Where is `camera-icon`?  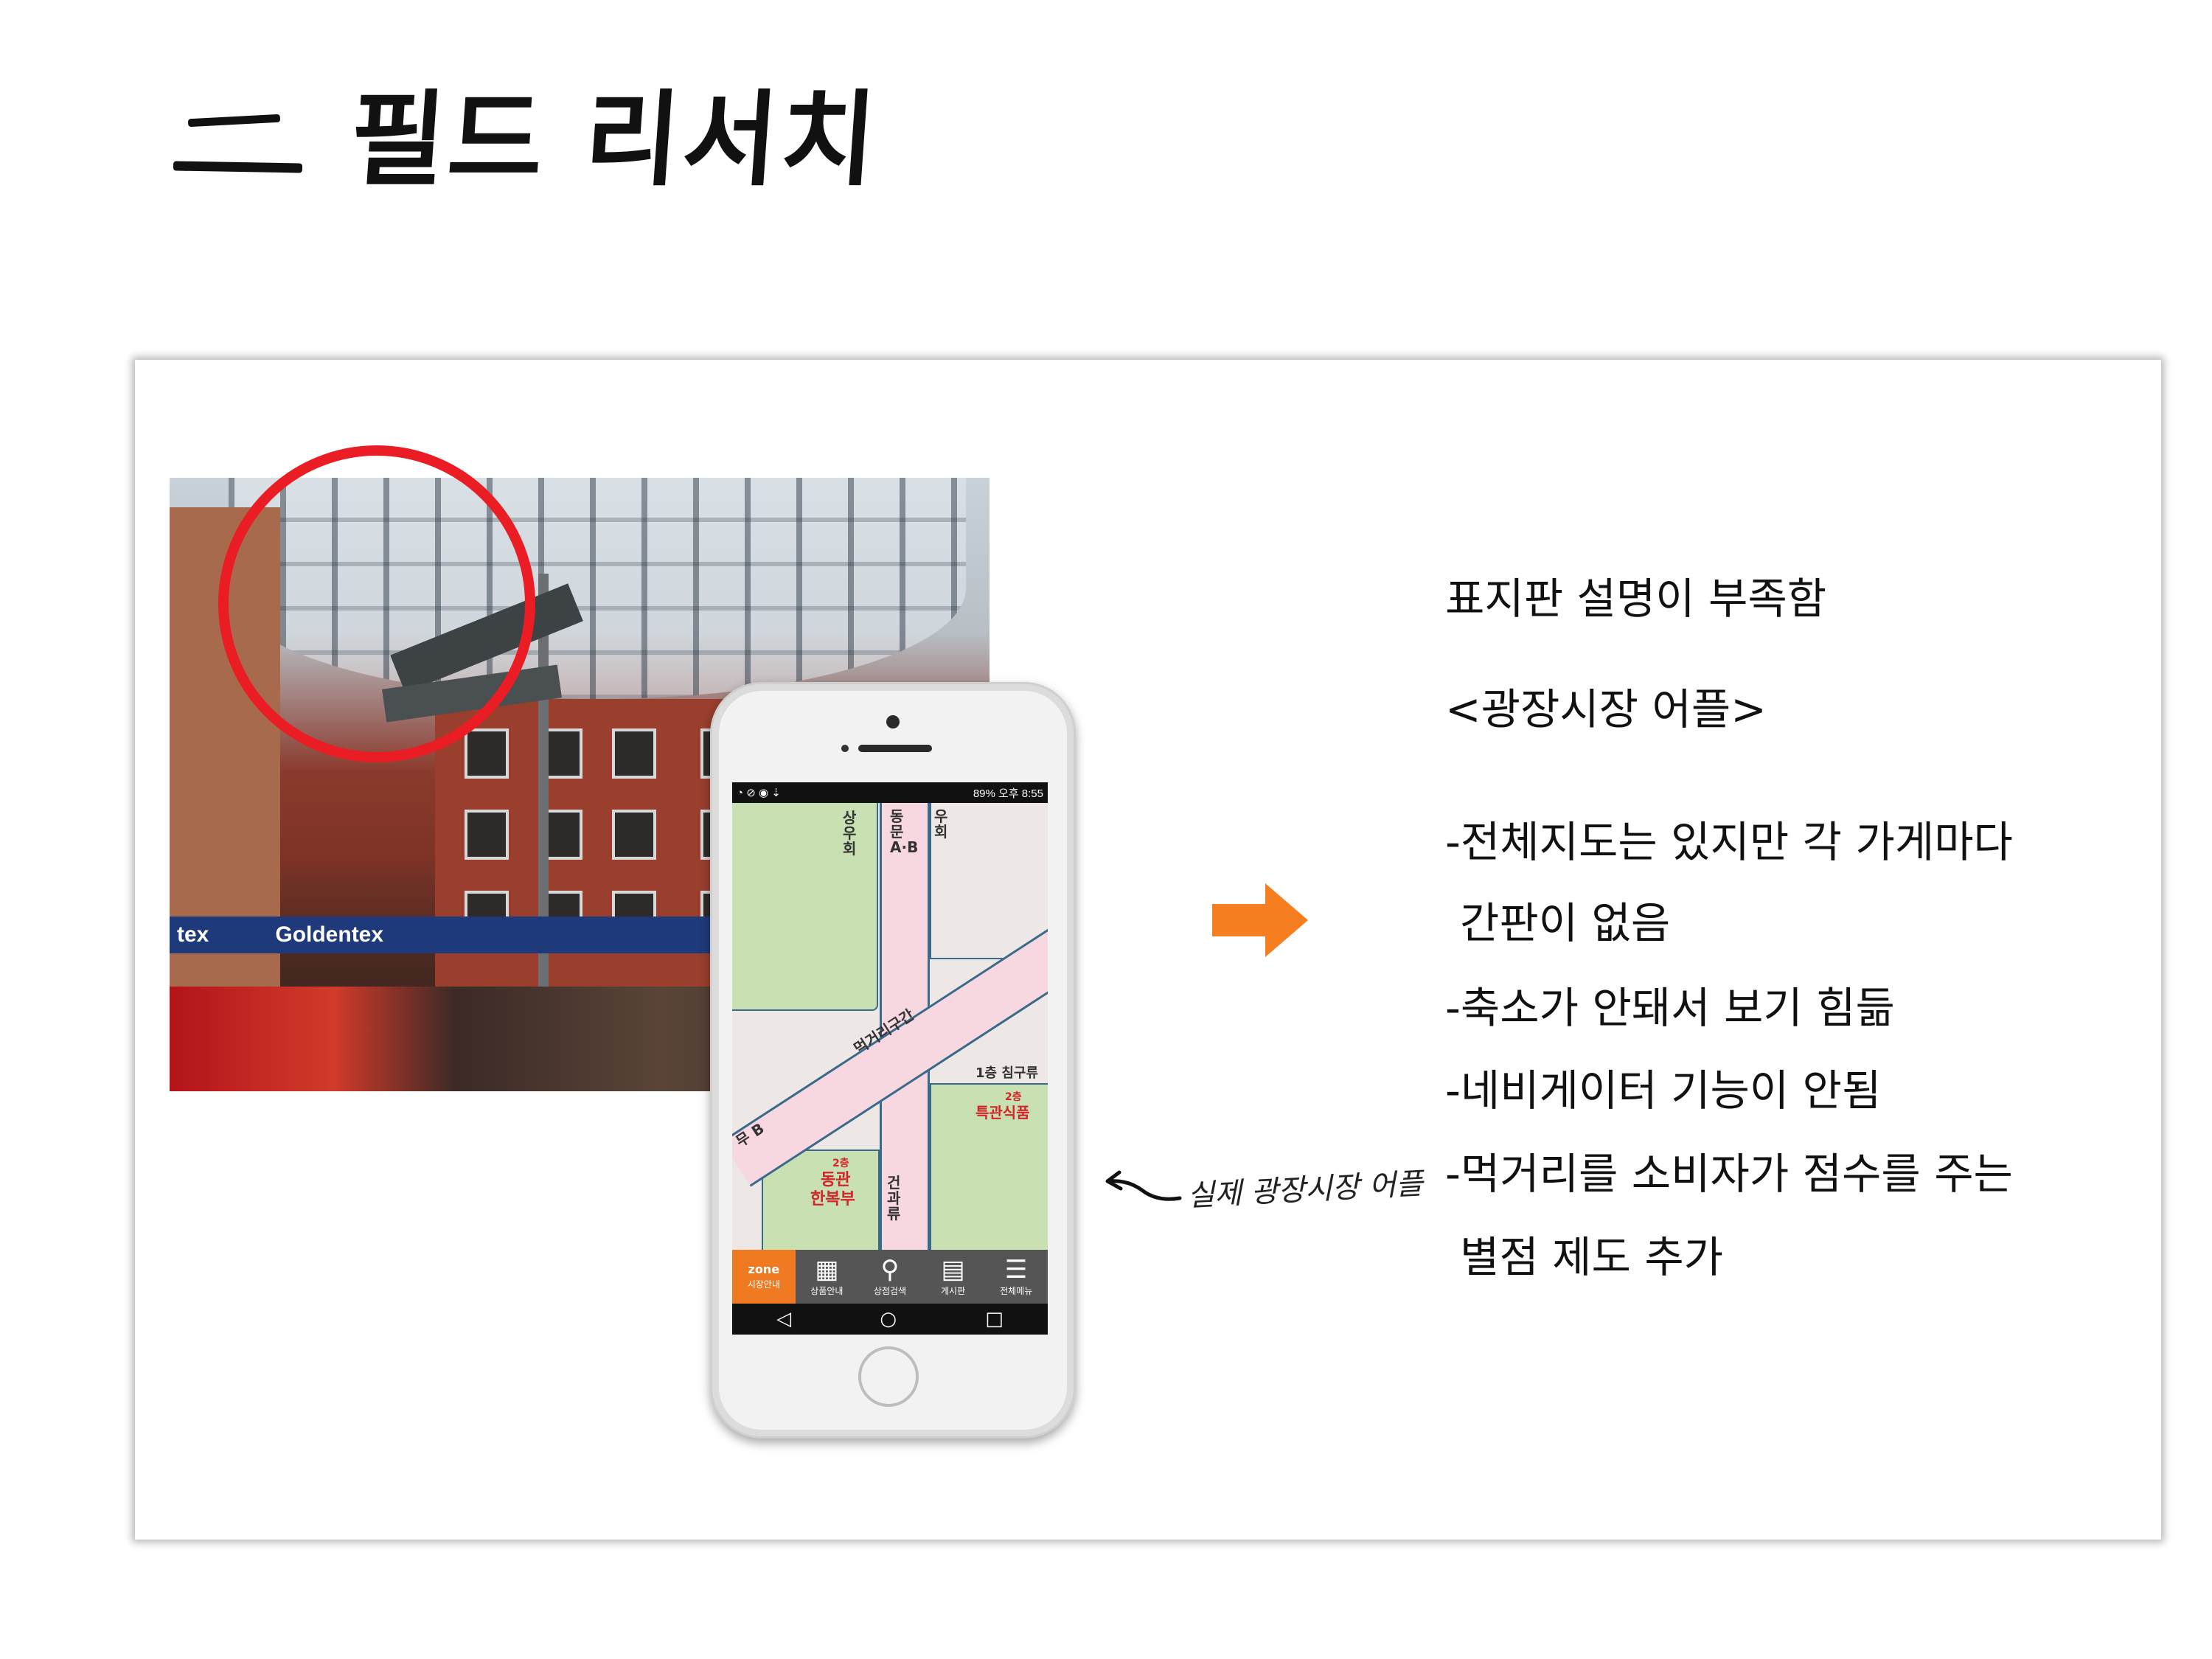
camera-icon is located at coordinates (893, 721).